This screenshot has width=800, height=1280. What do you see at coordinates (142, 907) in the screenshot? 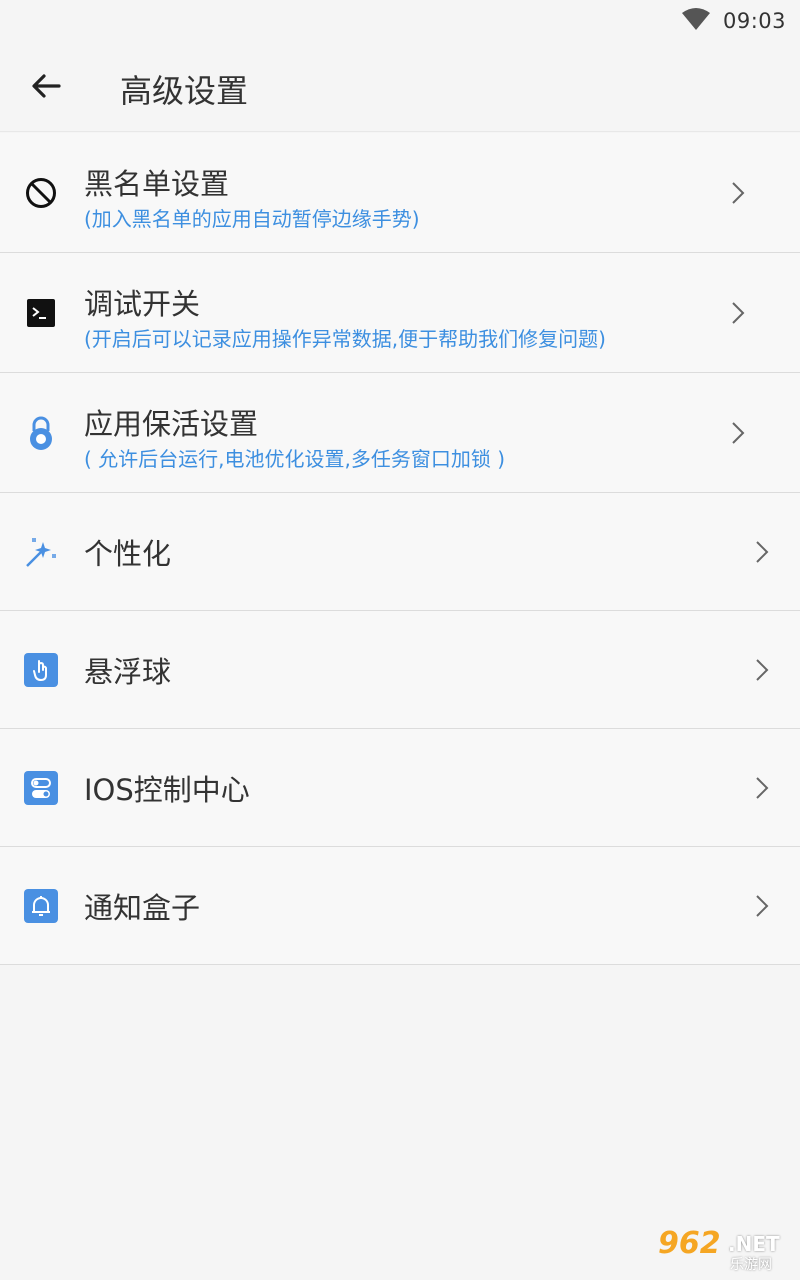
I see `setting-item-title: 通知盒子` at bounding box center [142, 907].